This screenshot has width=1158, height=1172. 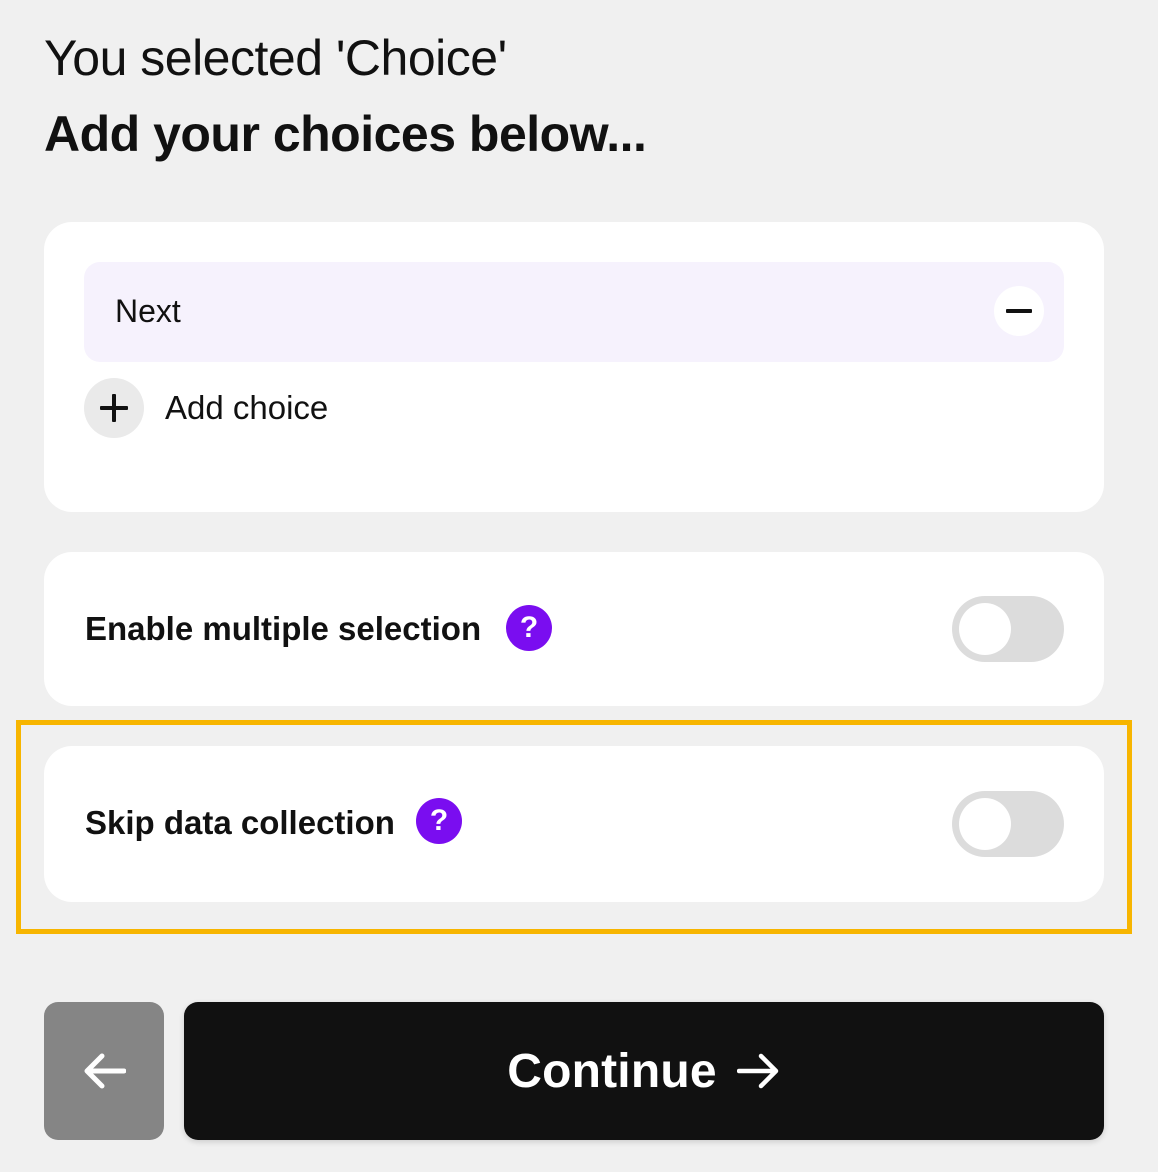 I want to click on multiple-selection-option: Enable multiple selection ?, so click(x=574, y=629).